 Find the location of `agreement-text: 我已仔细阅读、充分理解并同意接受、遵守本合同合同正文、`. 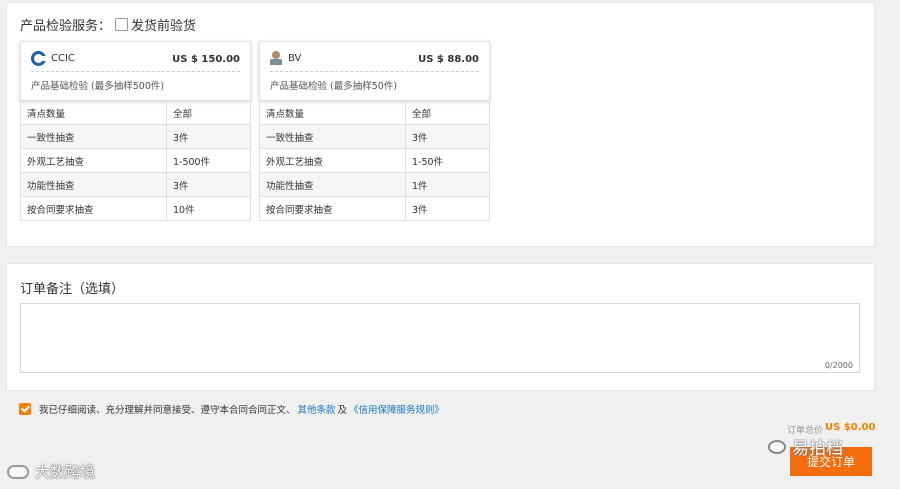

agreement-text: 我已仔细阅读、充分理解并同意接受、遵守本合同合同正文、 is located at coordinates (167, 410).